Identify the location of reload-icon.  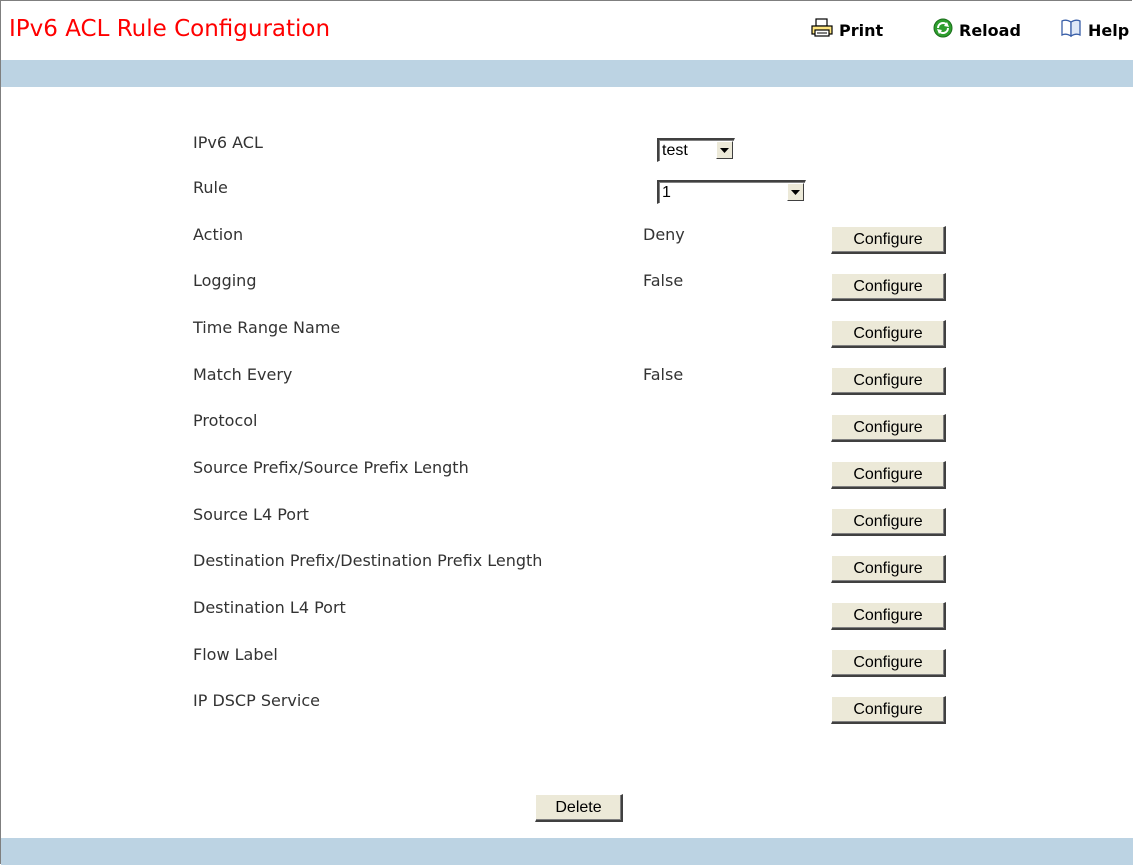
(946, 30).